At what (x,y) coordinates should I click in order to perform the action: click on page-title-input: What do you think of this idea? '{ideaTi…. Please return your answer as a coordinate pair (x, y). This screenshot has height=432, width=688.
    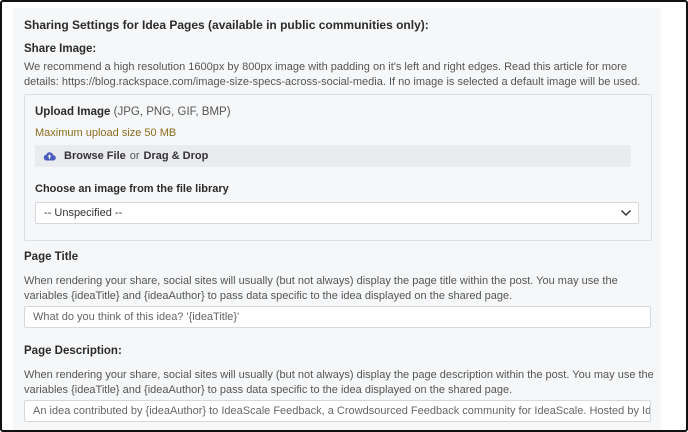
    Looking at the image, I should click on (337, 317).